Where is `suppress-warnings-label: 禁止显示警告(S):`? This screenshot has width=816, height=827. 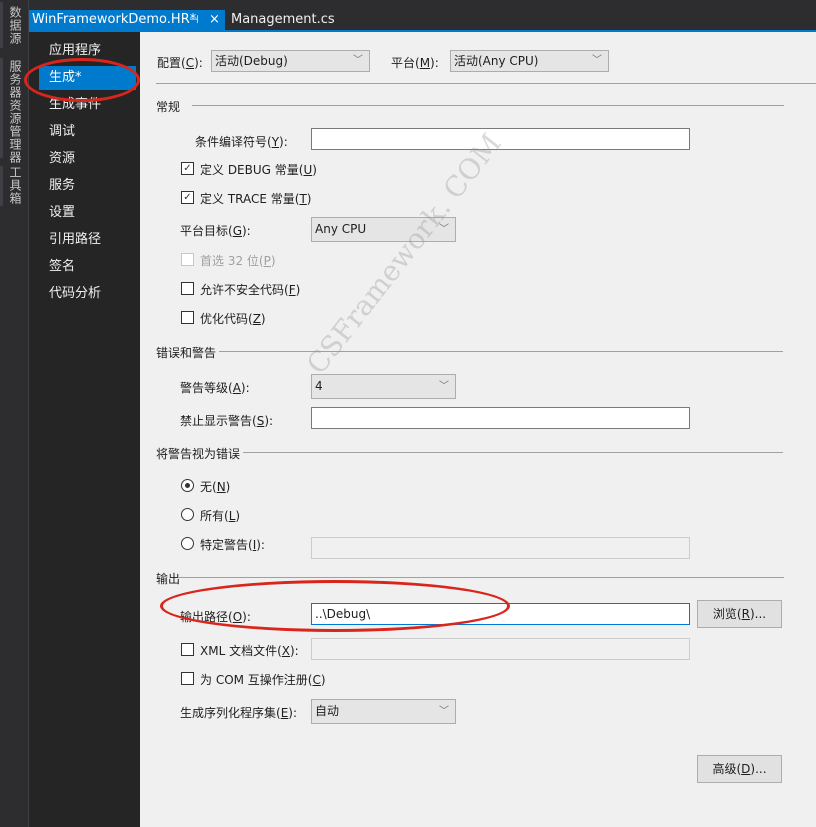
suppress-warnings-label: 禁止显示警告(S): is located at coordinates (227, 421).